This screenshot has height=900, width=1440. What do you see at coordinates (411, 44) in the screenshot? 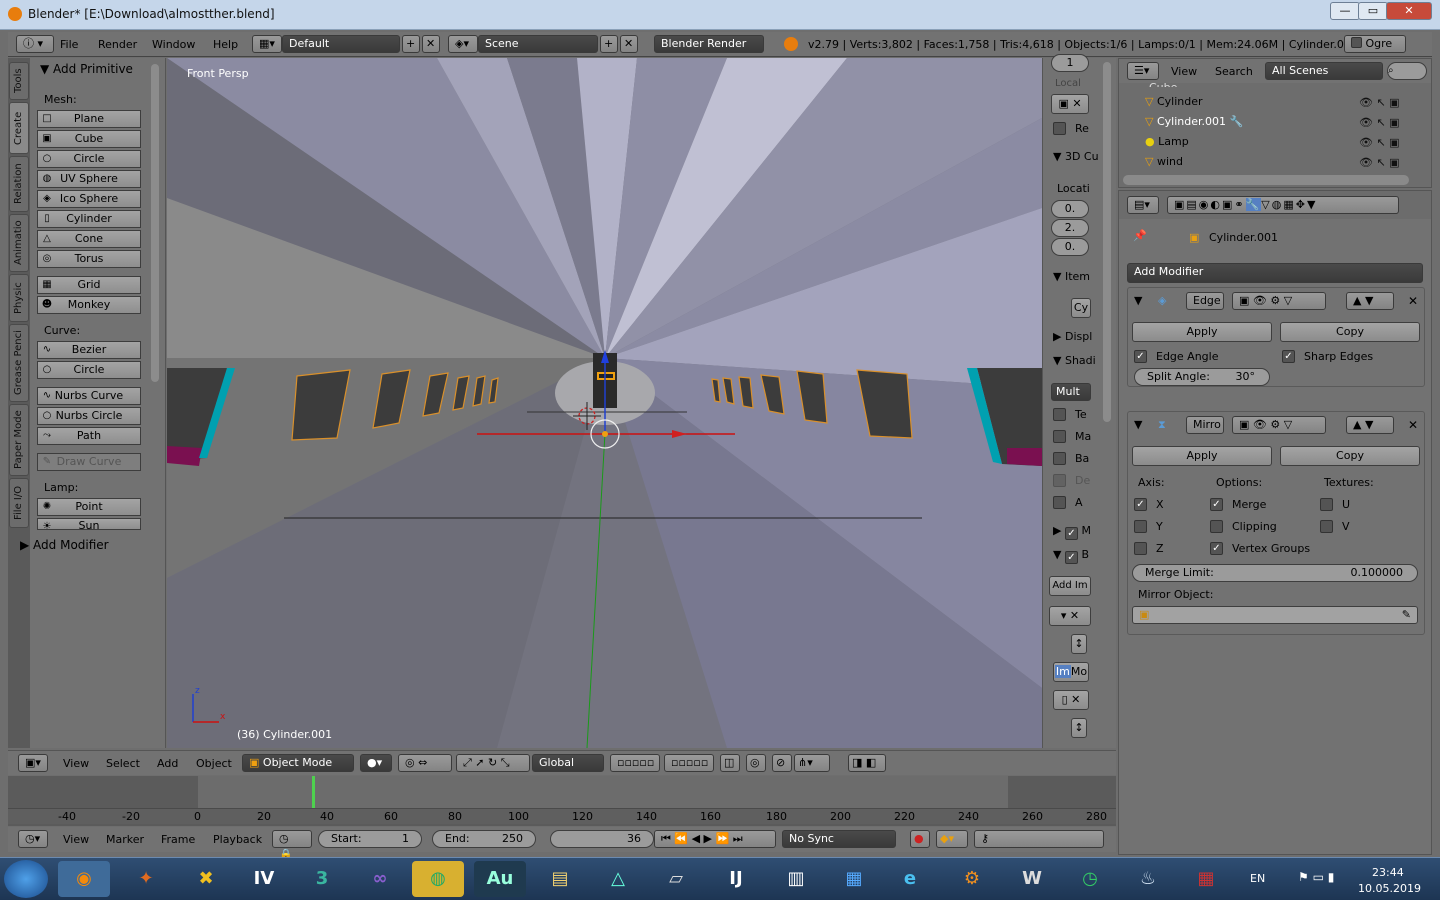
I see `add-layout-icon: +` at bounding box center [411, 44].